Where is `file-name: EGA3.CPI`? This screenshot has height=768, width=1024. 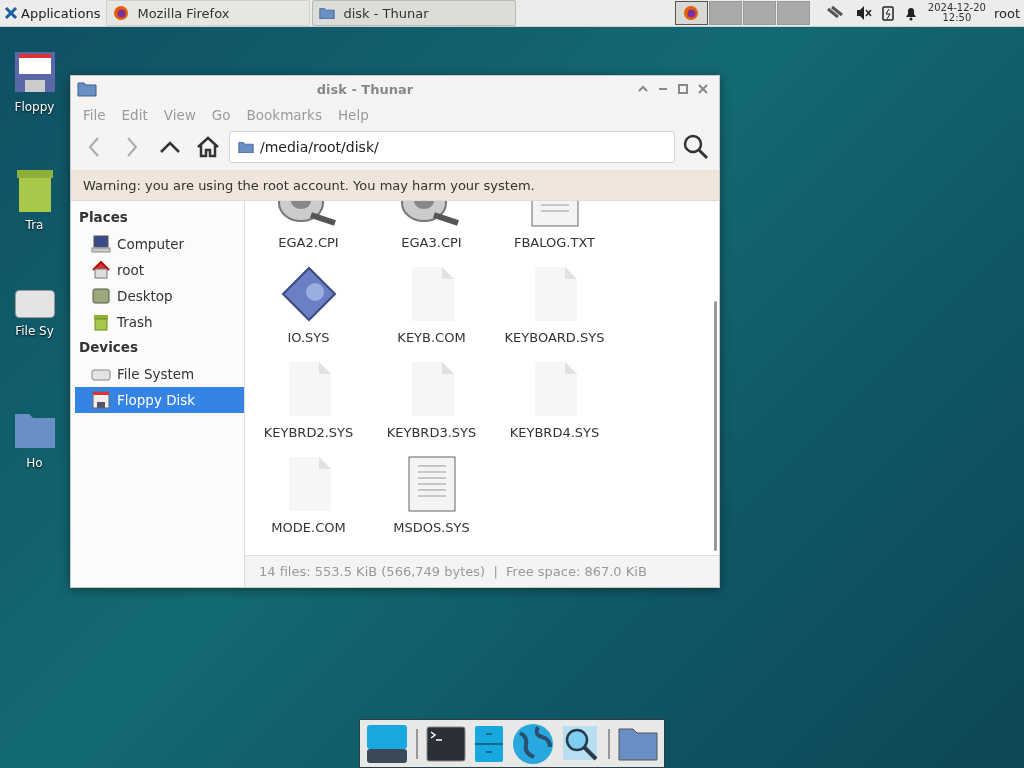
file-name: EGA3.CPI is located at coordinates (431, 242).